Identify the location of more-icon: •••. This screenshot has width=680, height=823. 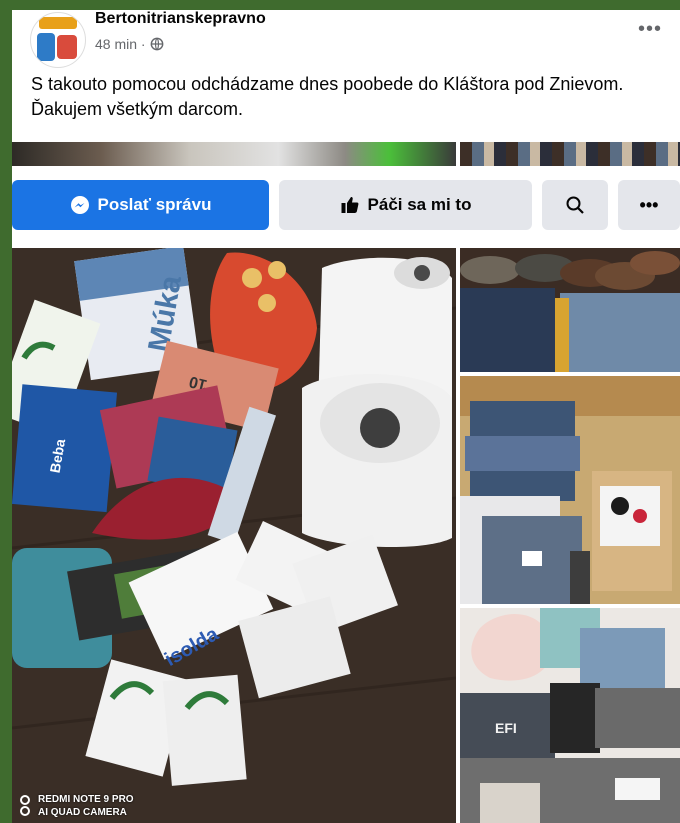
(649, 204).